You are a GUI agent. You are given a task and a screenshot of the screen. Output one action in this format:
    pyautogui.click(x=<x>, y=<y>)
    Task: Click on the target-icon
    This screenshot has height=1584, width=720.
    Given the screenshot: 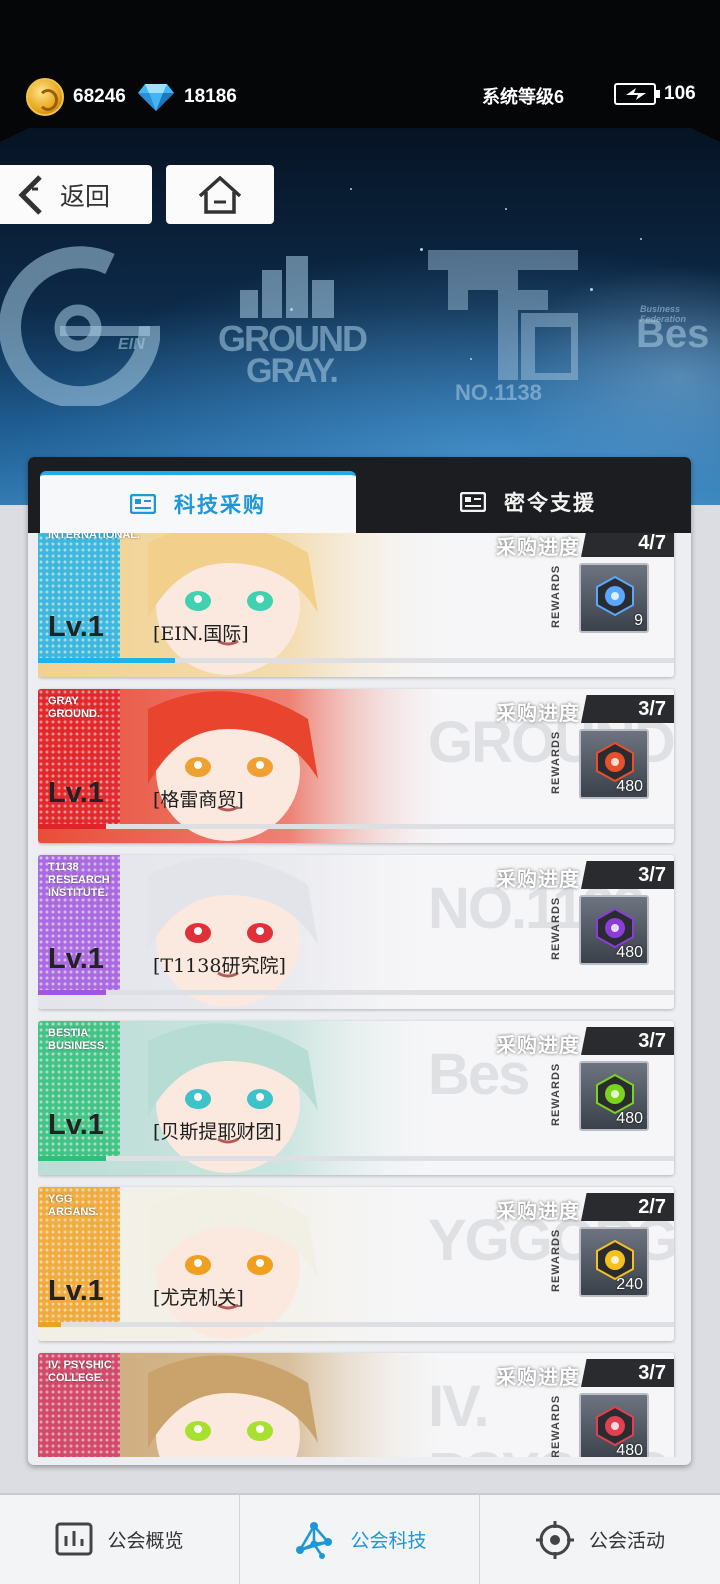 What is the action you would take?
    pyautogui.click(x=554, y=1539)
    